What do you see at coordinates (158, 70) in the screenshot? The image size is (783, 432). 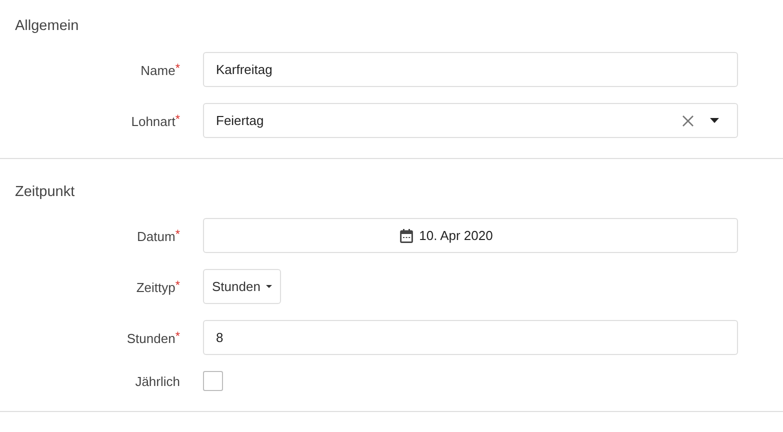 I see `field-label: Name` at bounding box center [158, 70].